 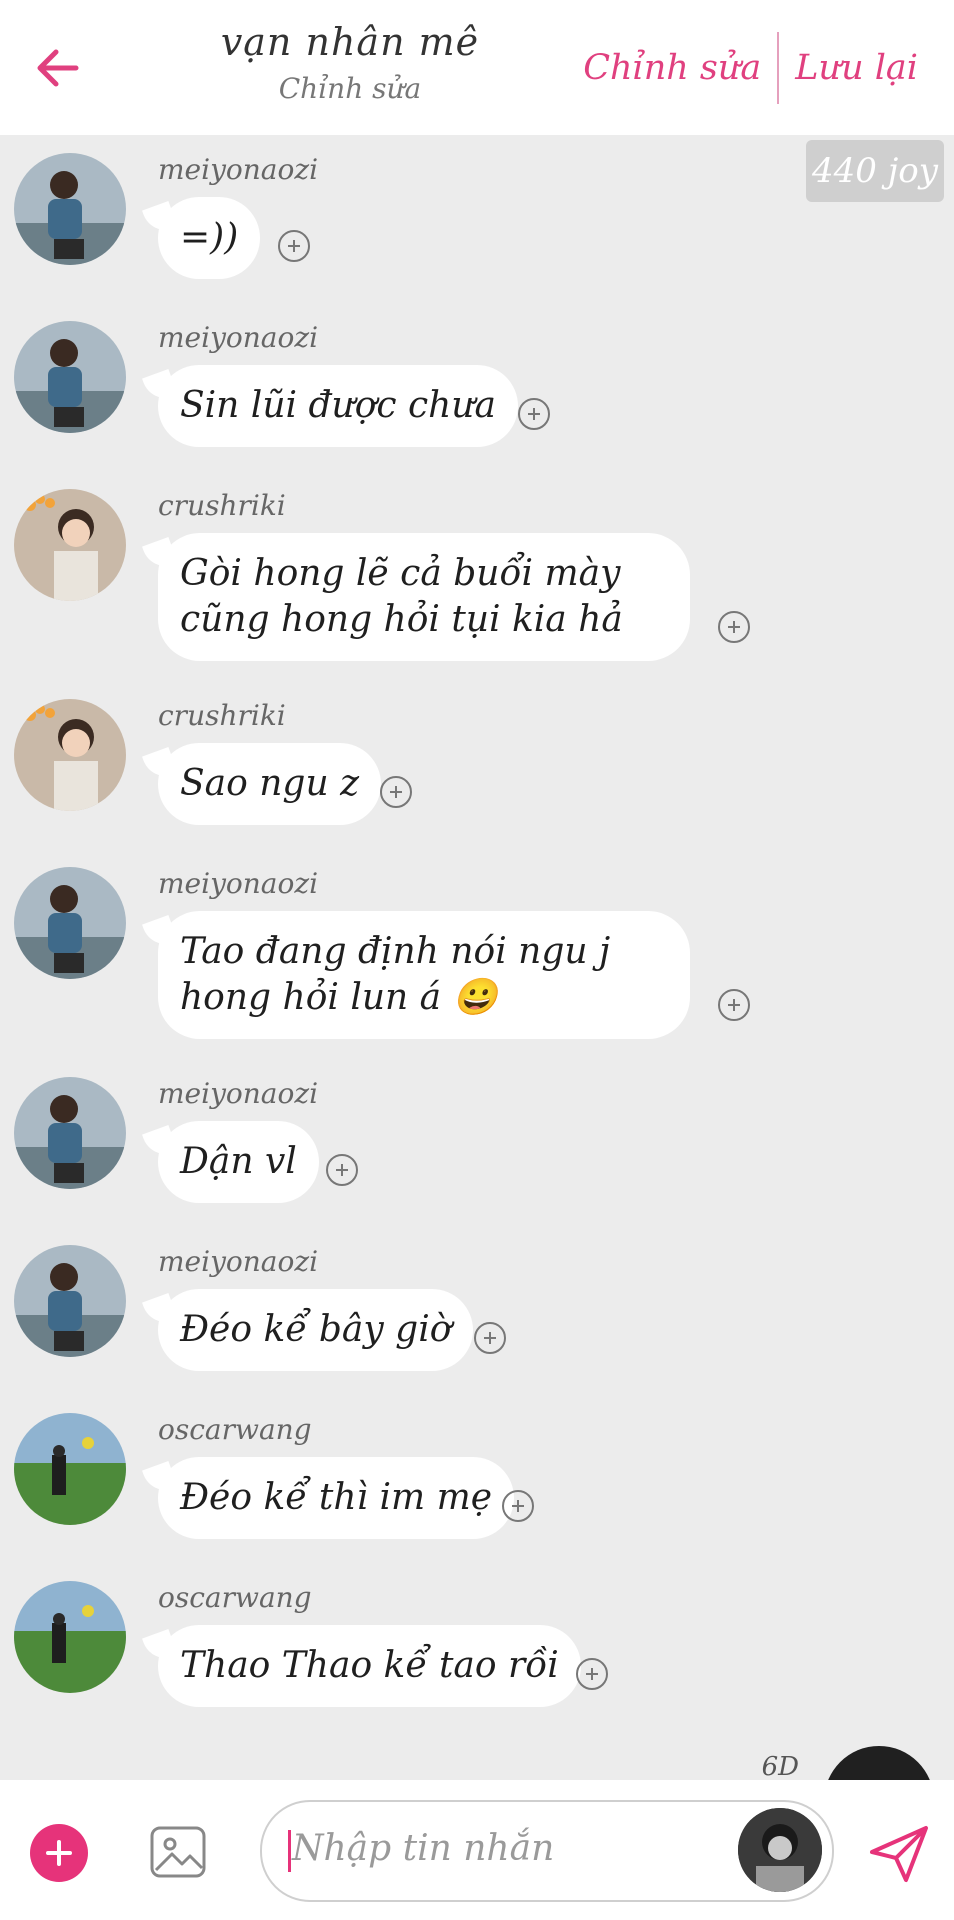 What do you see at coordinates (238, 1162) in the screenshot?
I see `message-bubble: Dận vl` at bounding box center [238, 1162].